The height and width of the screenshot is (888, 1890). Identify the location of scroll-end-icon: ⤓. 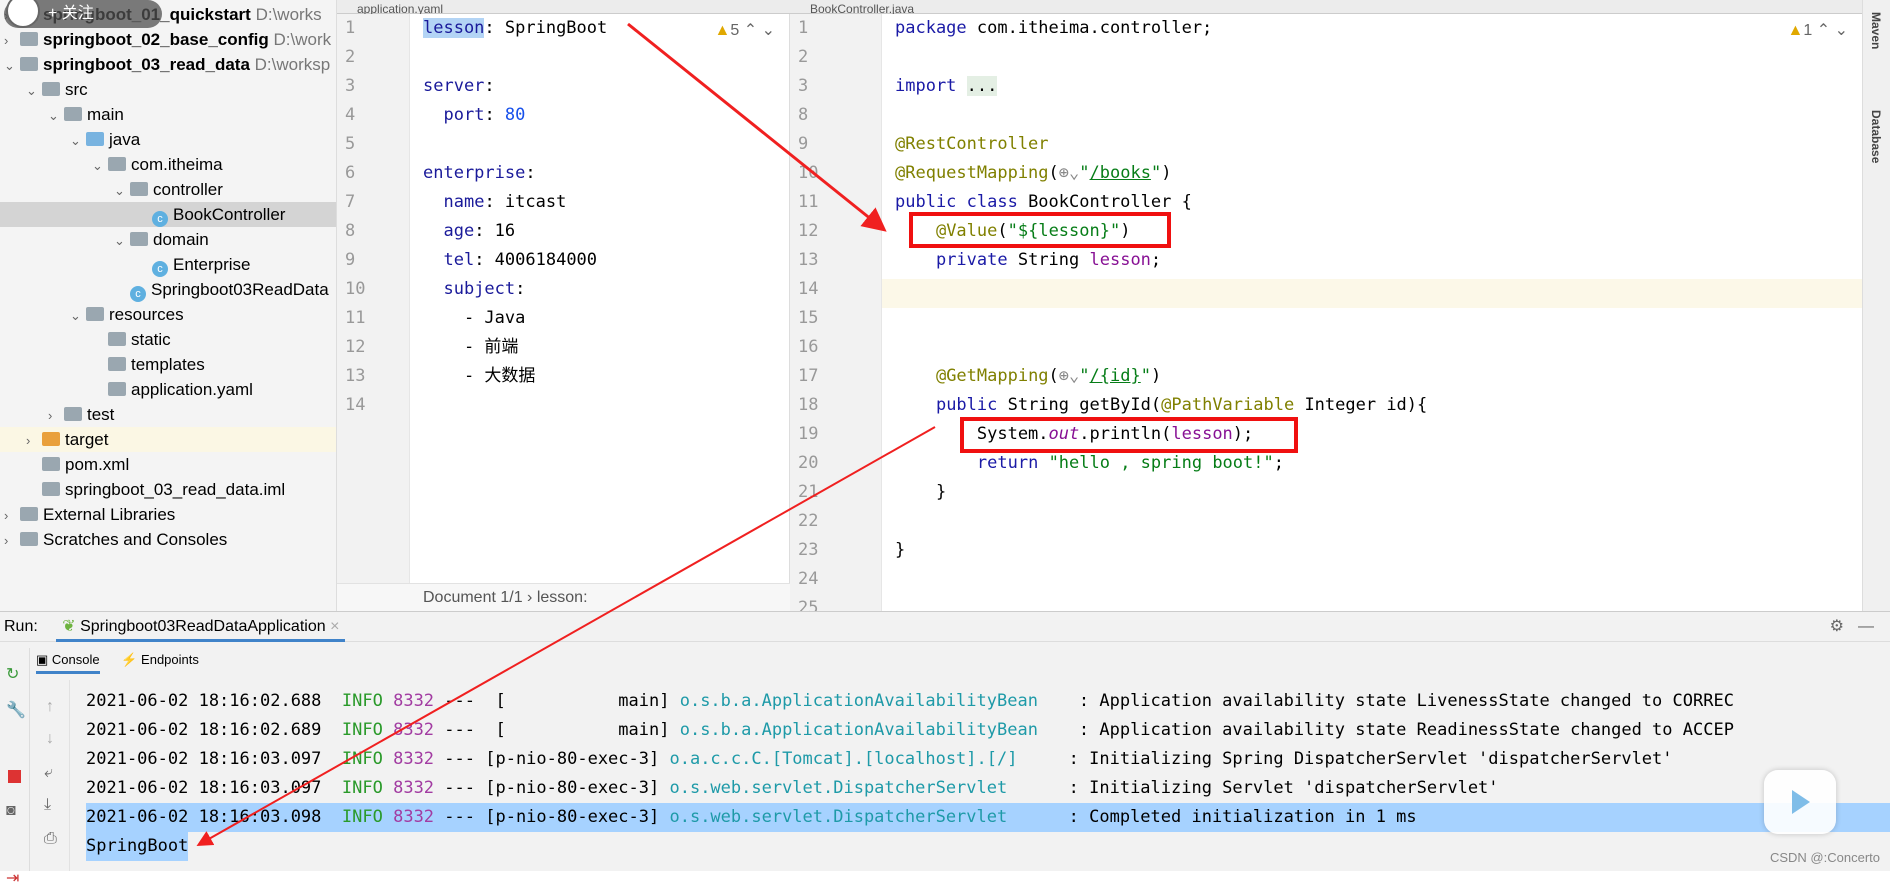
(47, 805).